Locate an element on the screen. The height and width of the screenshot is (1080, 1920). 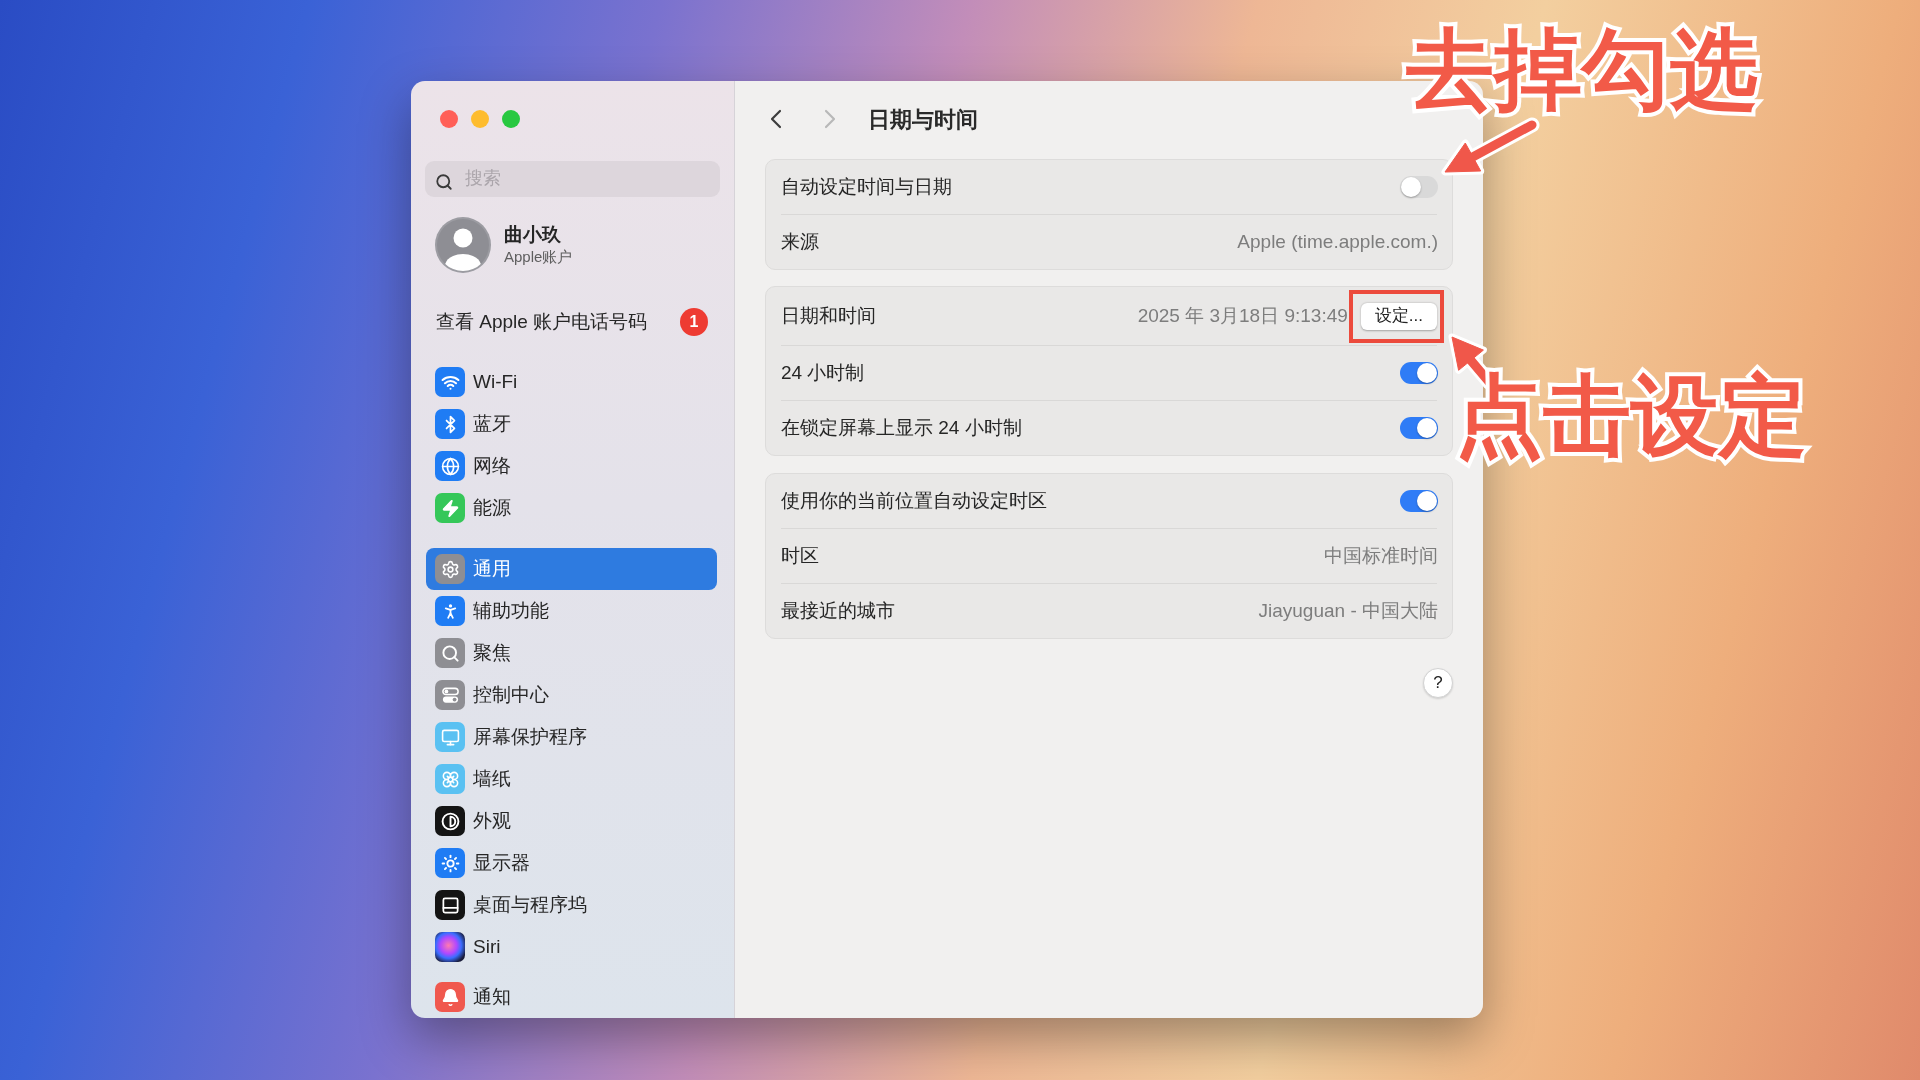
sidebar-item: 屏幕保护程序 is located at coordinates (571, 737).